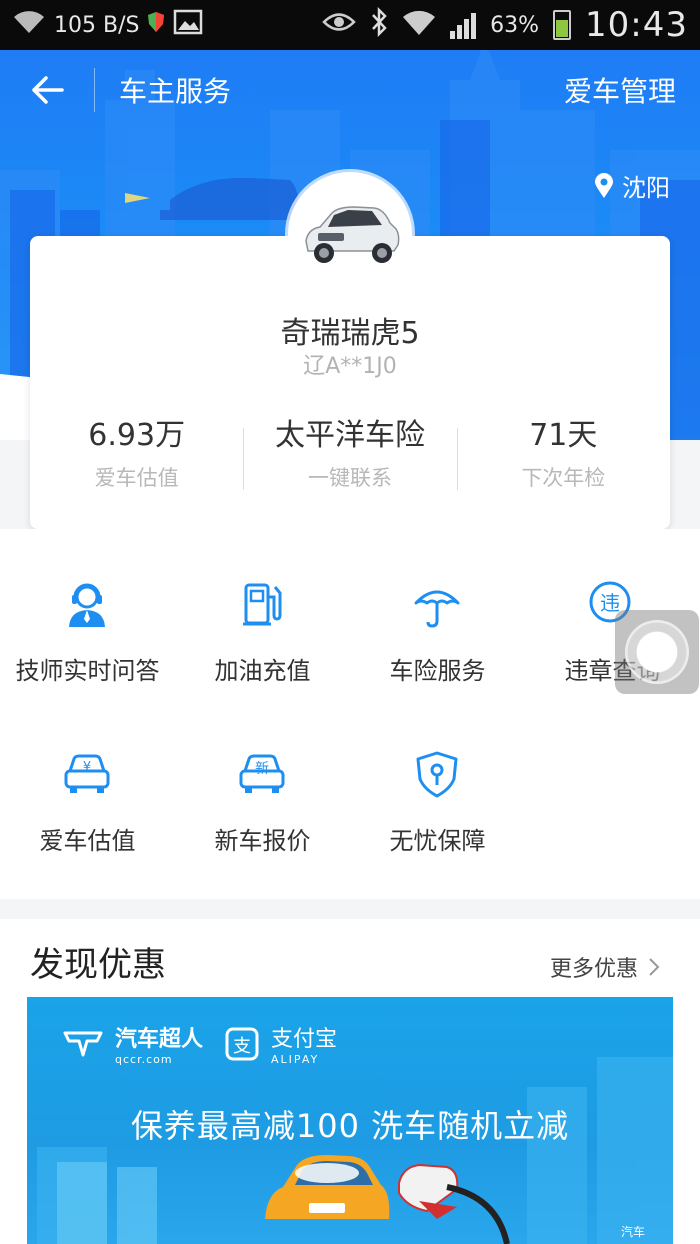 Image resolution: width=700 pixels, height=1244 pixels. I want to click on assistive-touch-button, so click(657, 652).